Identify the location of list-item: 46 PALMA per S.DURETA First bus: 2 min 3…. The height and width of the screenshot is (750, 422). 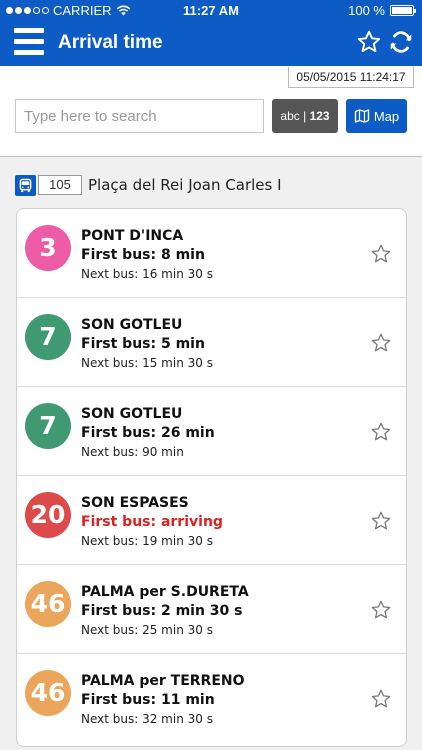
(211, 609).